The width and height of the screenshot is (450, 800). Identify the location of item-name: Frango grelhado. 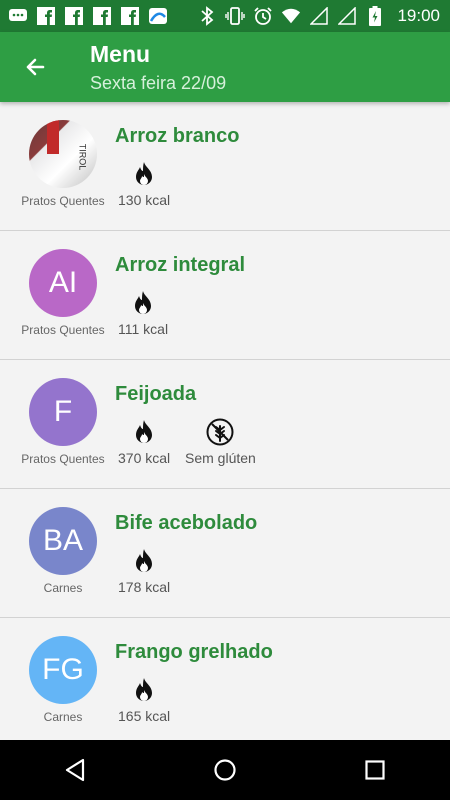
(194, 652).